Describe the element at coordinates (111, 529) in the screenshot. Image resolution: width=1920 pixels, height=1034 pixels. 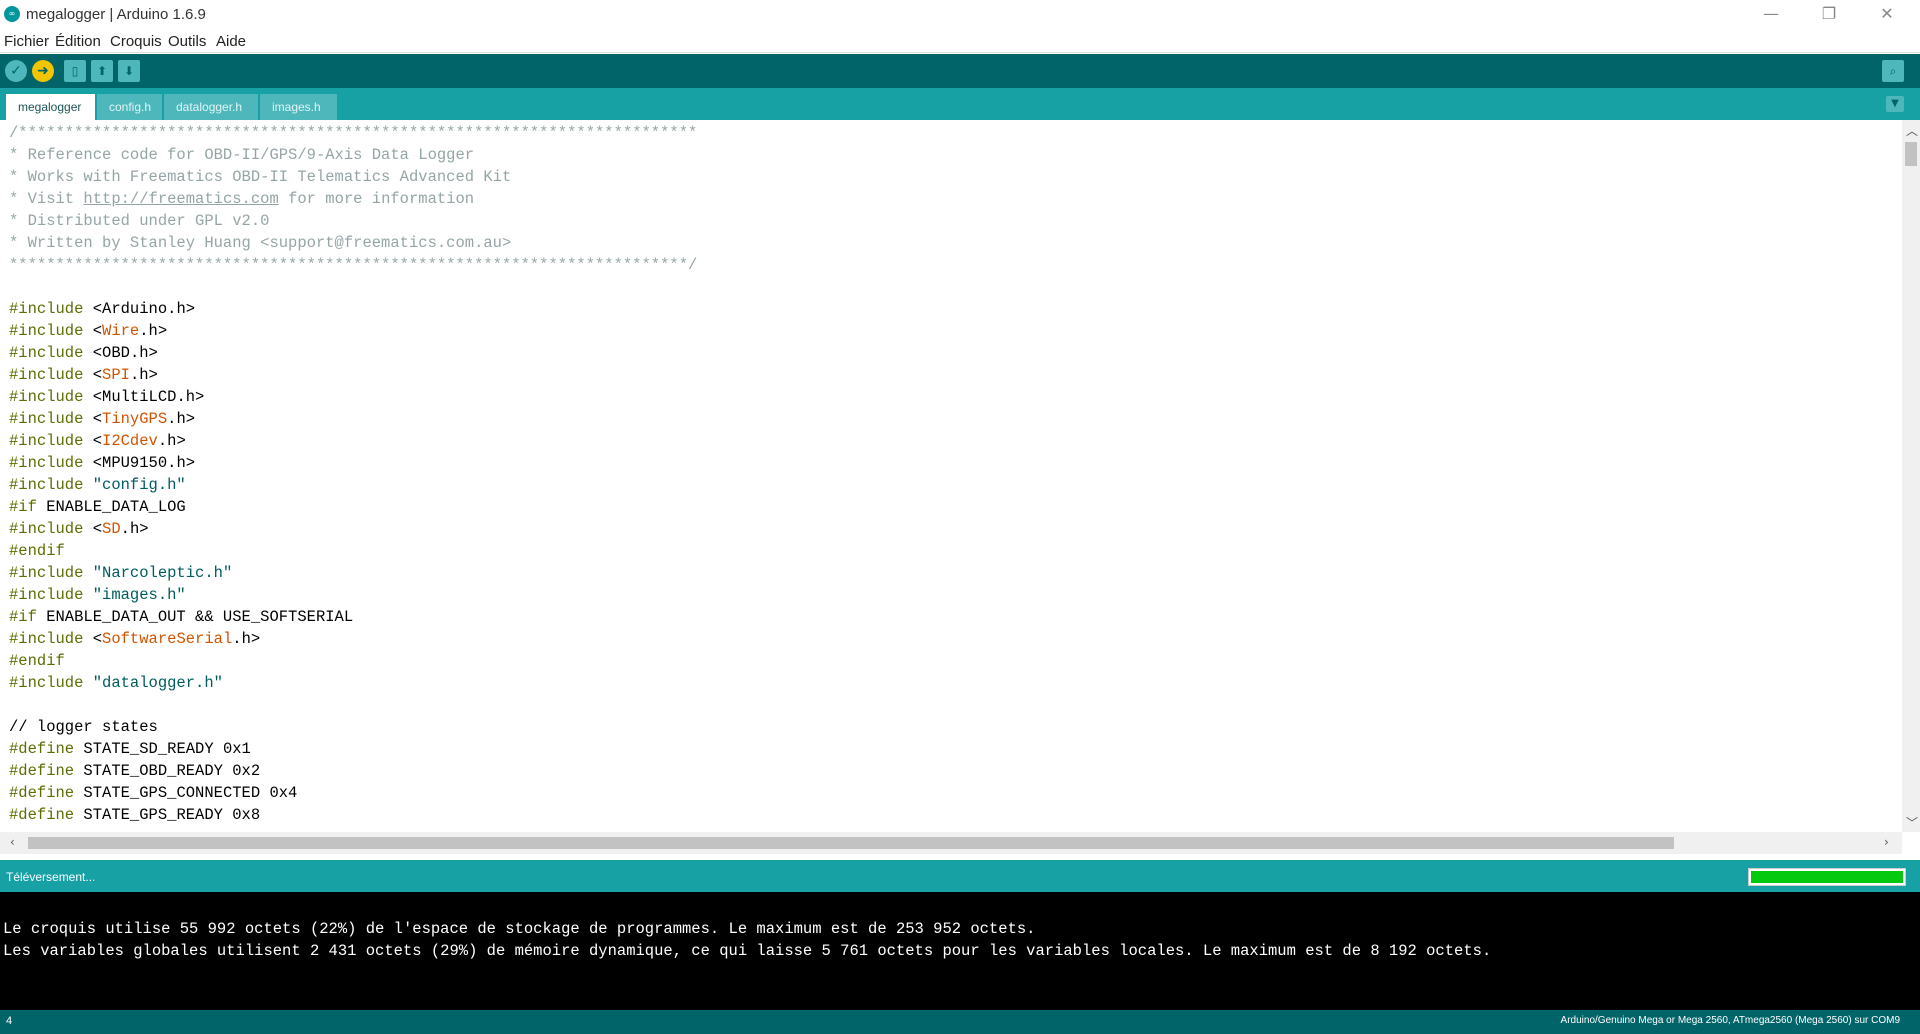
I see `code-class: SD` at that location.